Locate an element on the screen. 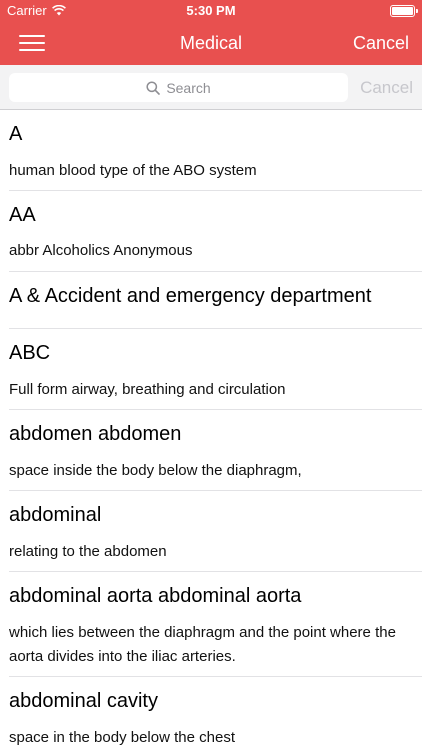 The height and width of the screenshot is (750, 422). list-item: AA abbr Alcoholics Anonymous is located at coordinates (211, 231).